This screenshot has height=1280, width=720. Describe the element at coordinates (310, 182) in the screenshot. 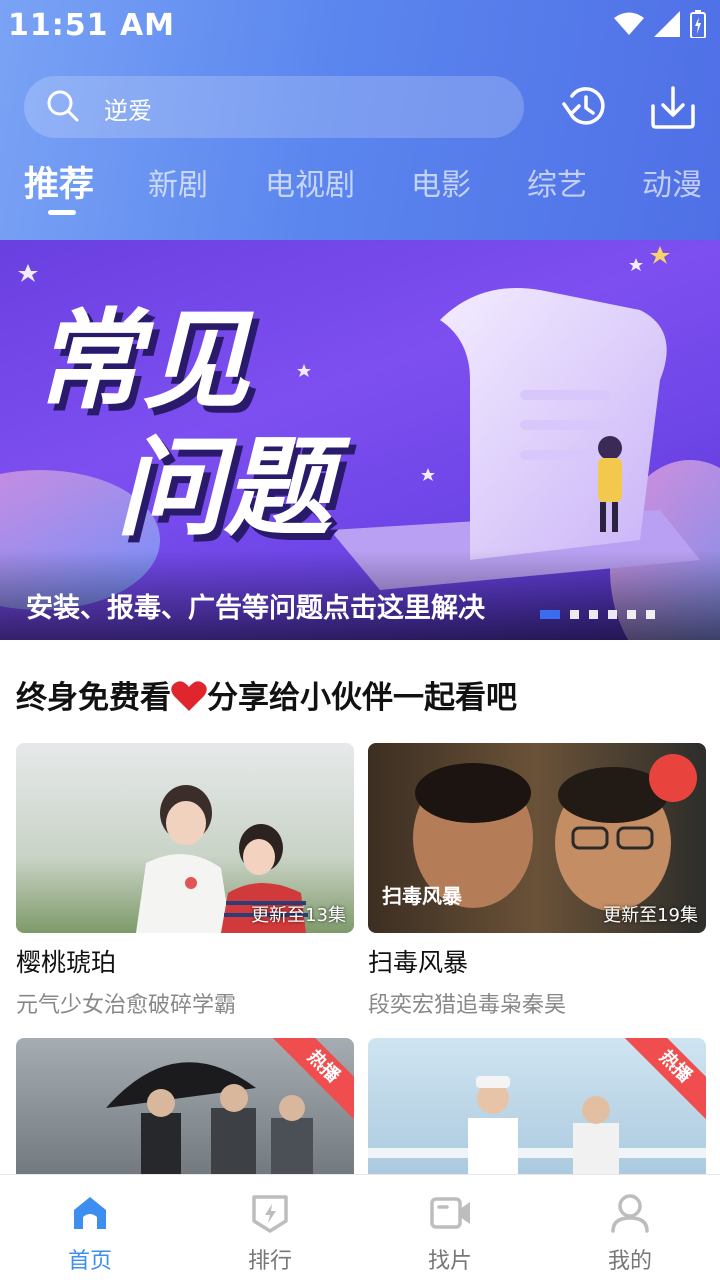

I see `tab-tv-series: 电视剧` at that location.